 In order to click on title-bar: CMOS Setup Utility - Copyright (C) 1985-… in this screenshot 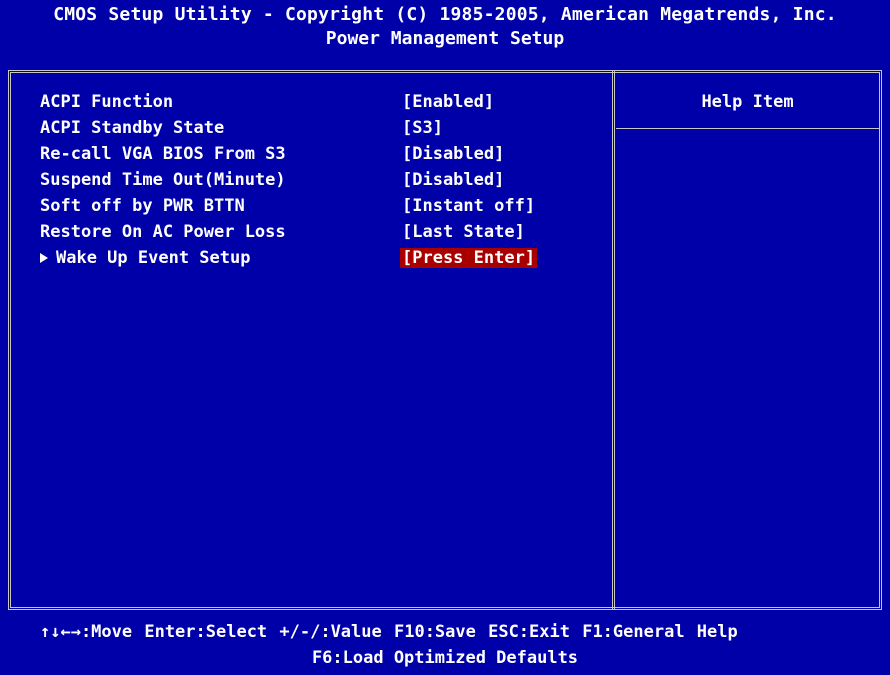, I will do `click(445, 34)`.